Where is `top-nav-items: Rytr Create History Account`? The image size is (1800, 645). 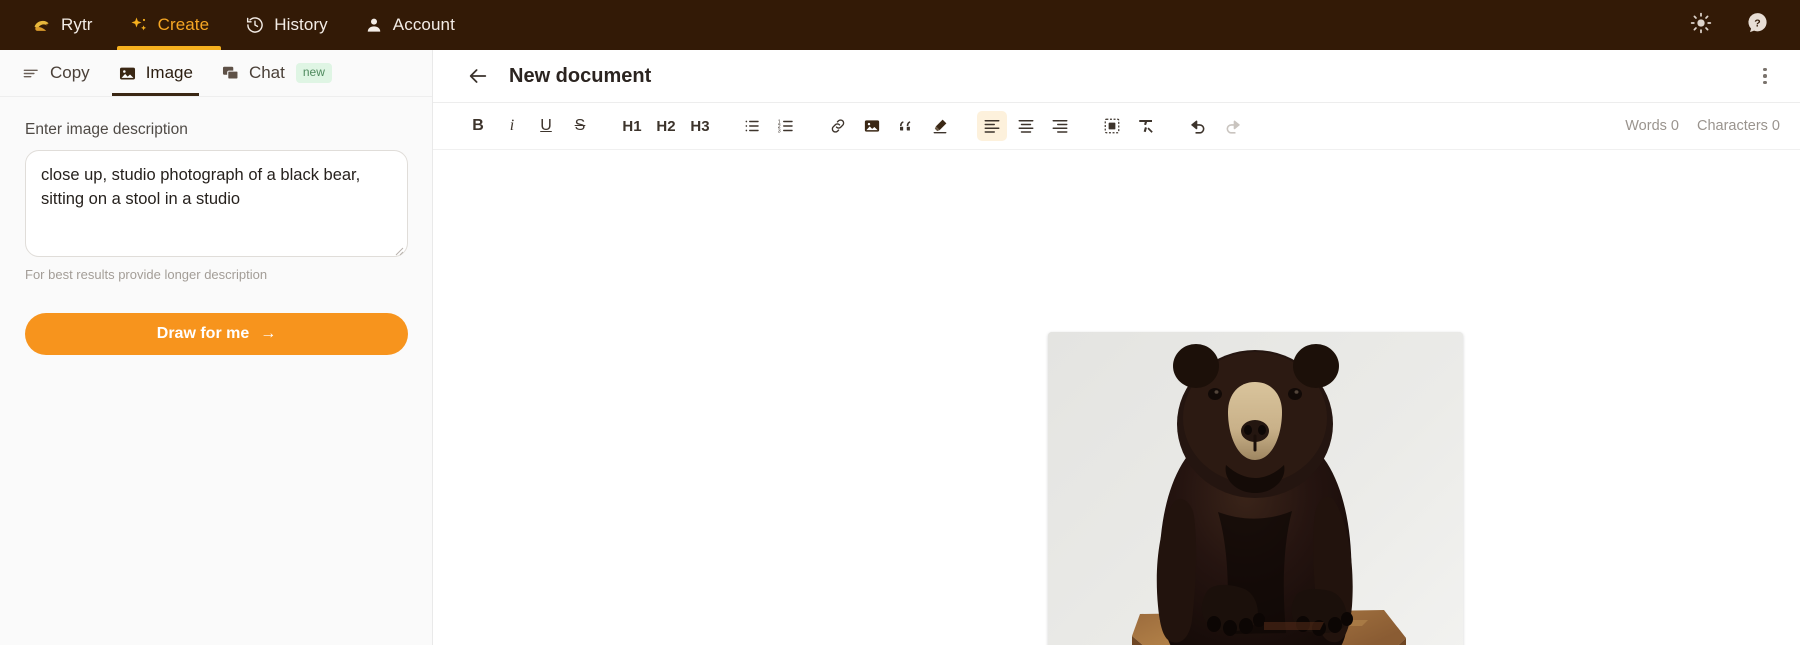 top-nav-items: Rytr Create History Account is located at coordinates (243, 25).